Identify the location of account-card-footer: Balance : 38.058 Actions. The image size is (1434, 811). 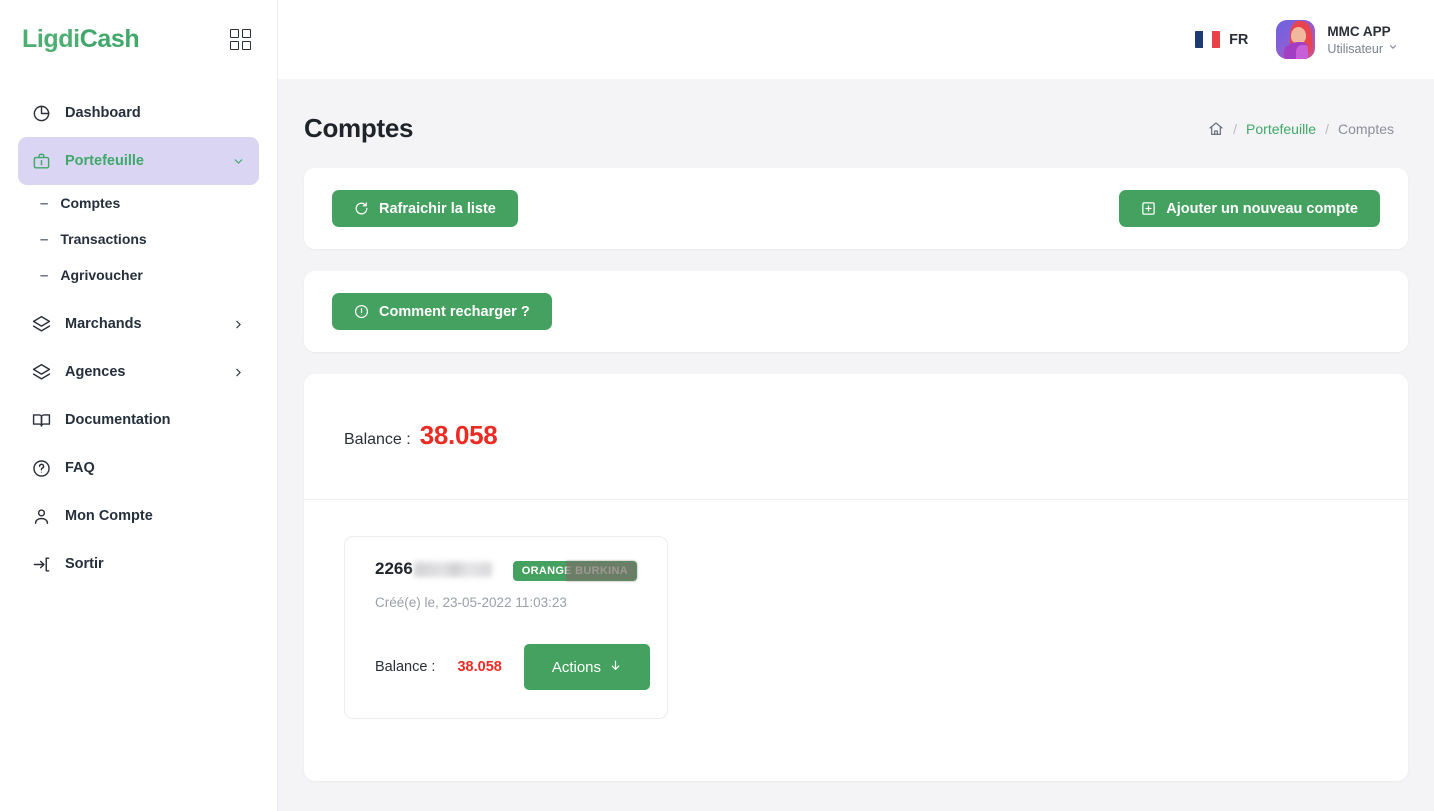
(513, 667).